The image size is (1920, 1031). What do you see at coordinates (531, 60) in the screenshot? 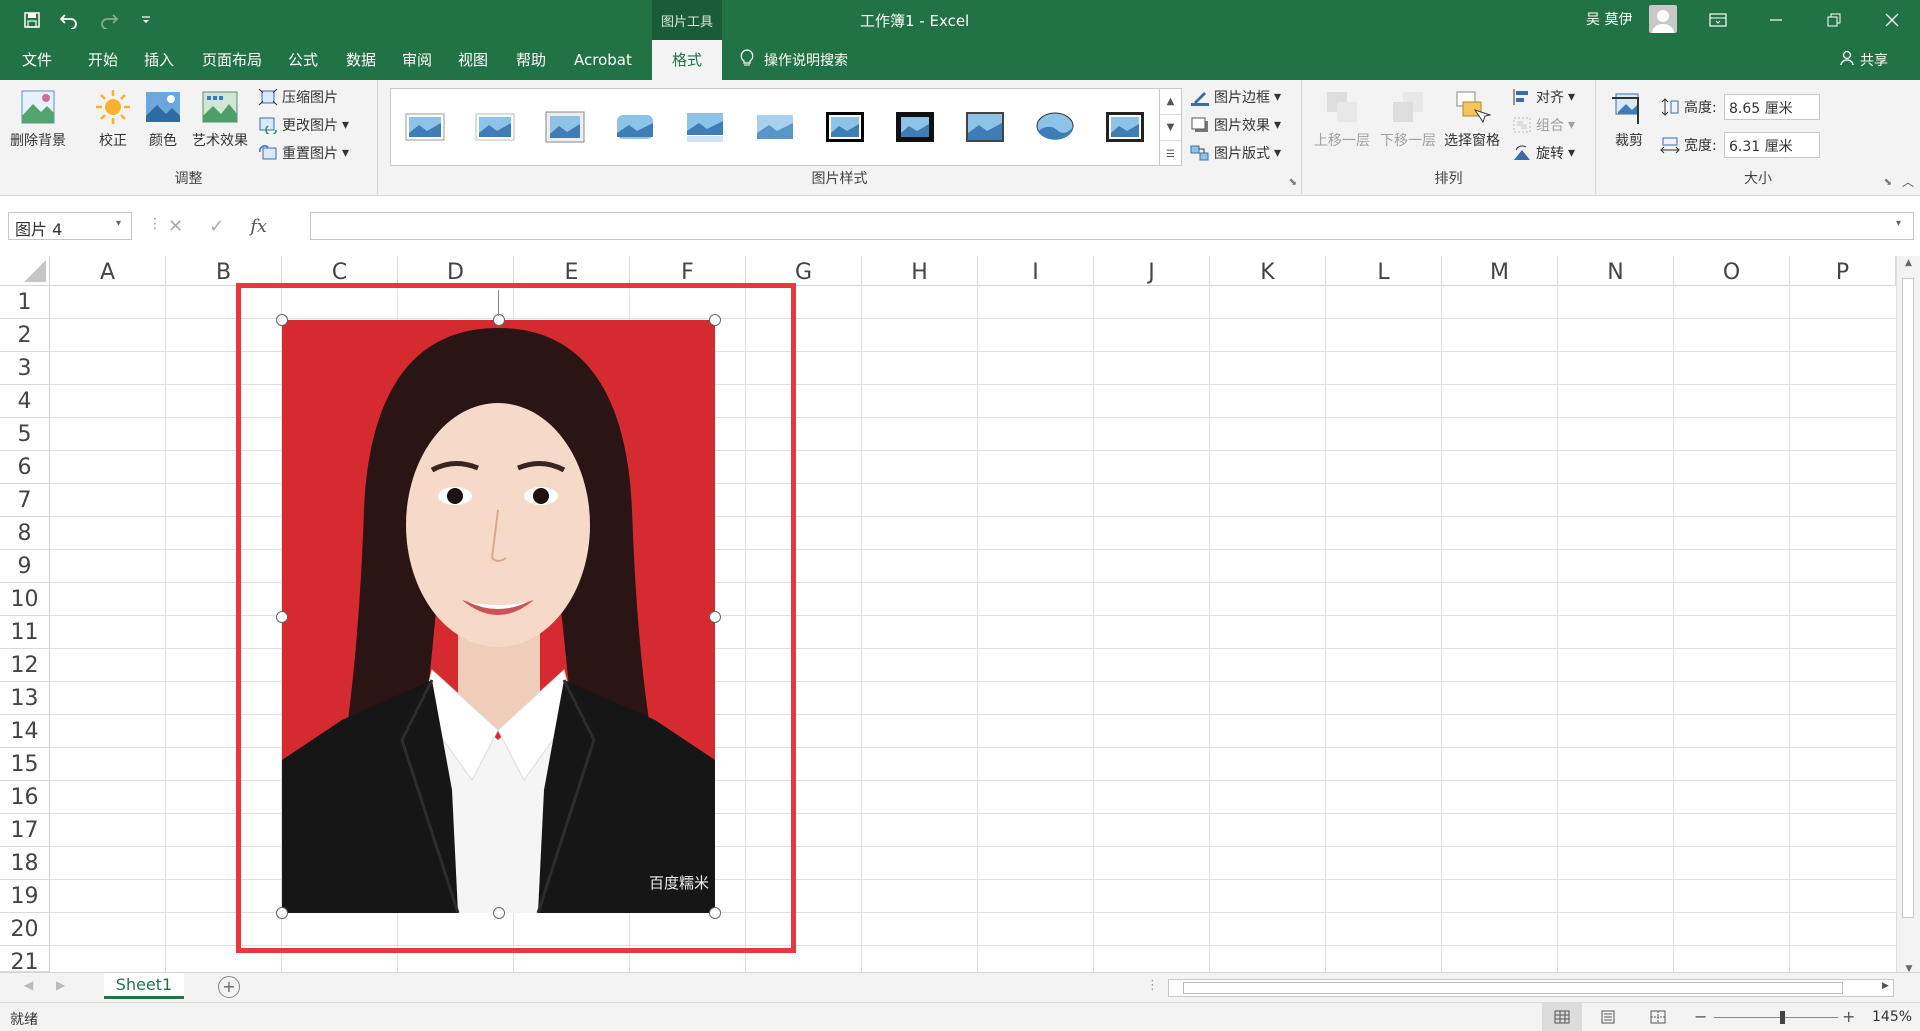
I see `tab-help: 帮助` at bounding box center [531, 60].